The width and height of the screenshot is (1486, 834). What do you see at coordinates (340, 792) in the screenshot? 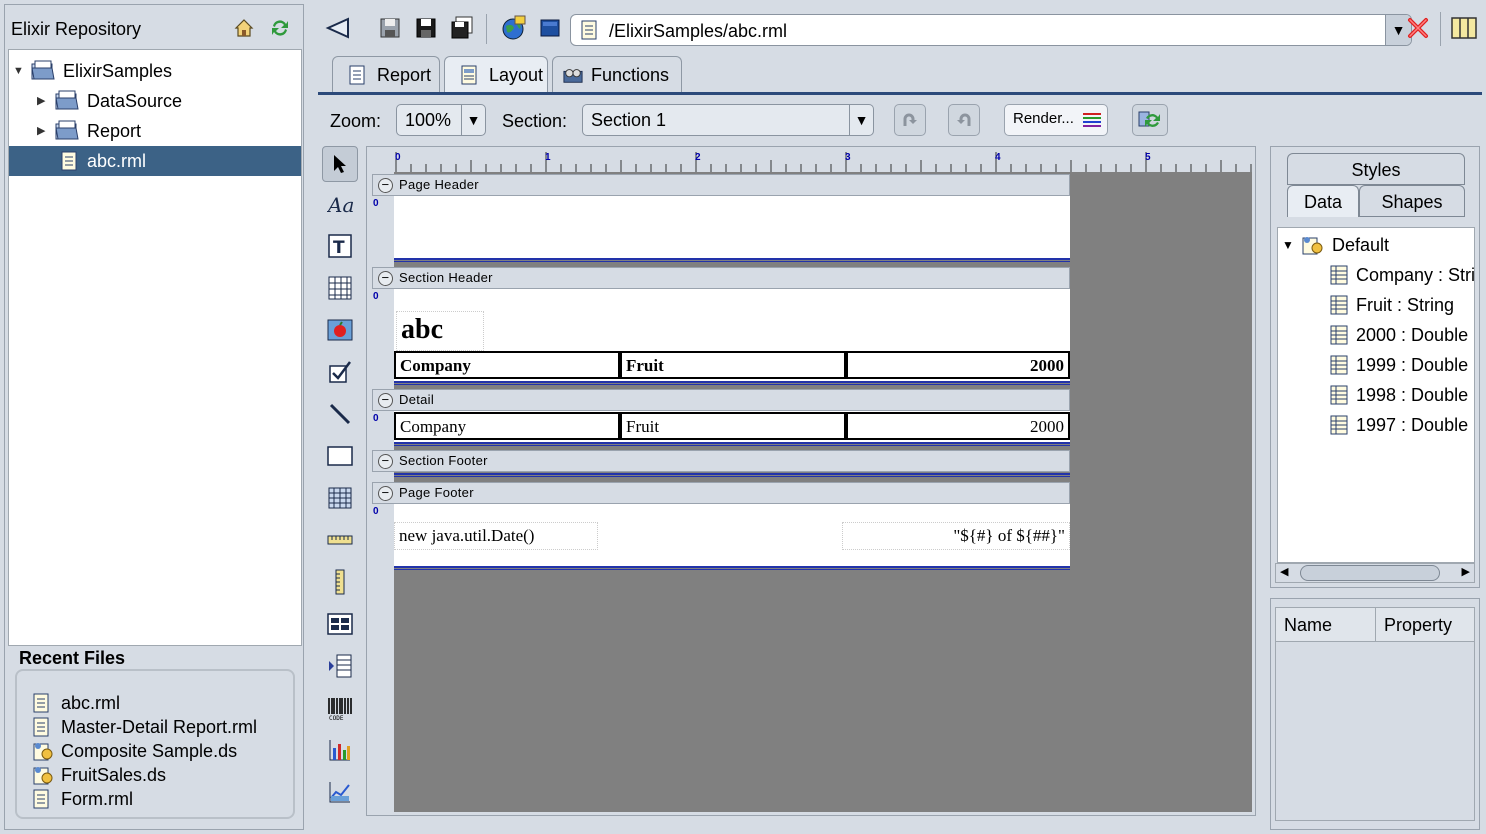
I see `line-chart-tool` at bounding box center [340, 792].